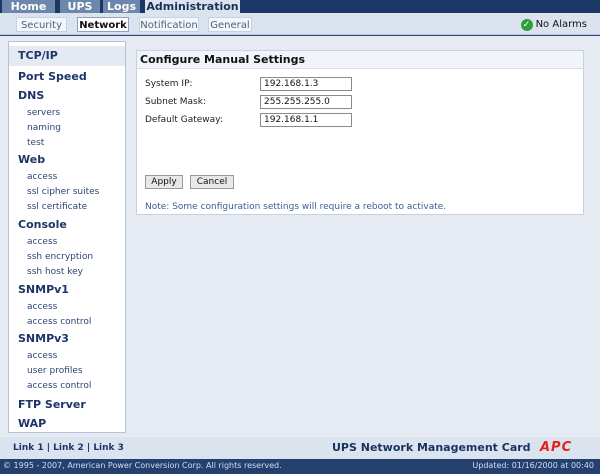 Image resolution: width=600 pixels, height=474 pixels. I want to click on sidebar-item-user-profiles: user profiles, so click(55, 371).